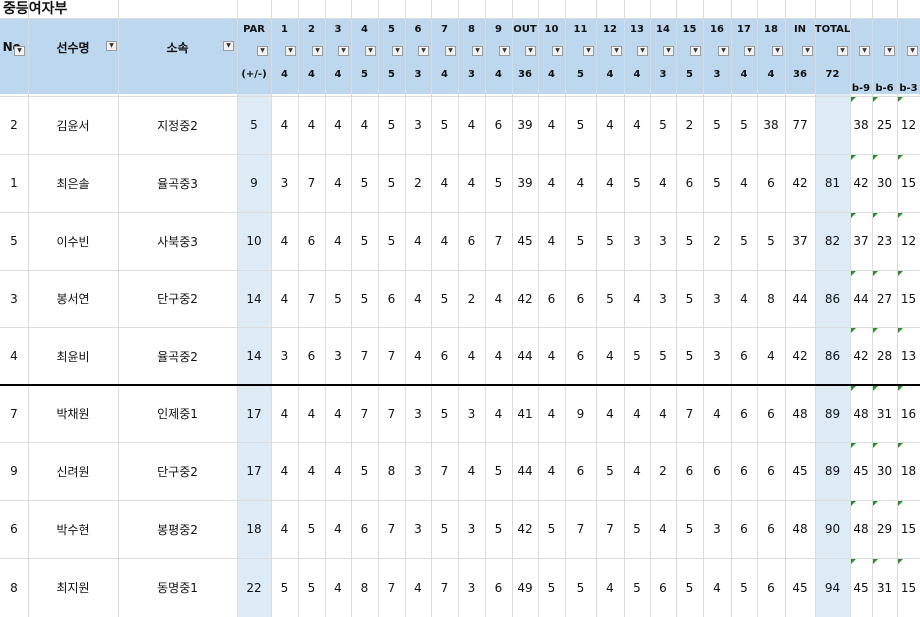 The width and height of the screenshot is (920, 617). Describe the element at coordinates (908, 529) in the screenshot. I see `back-cell: 15` at that location.